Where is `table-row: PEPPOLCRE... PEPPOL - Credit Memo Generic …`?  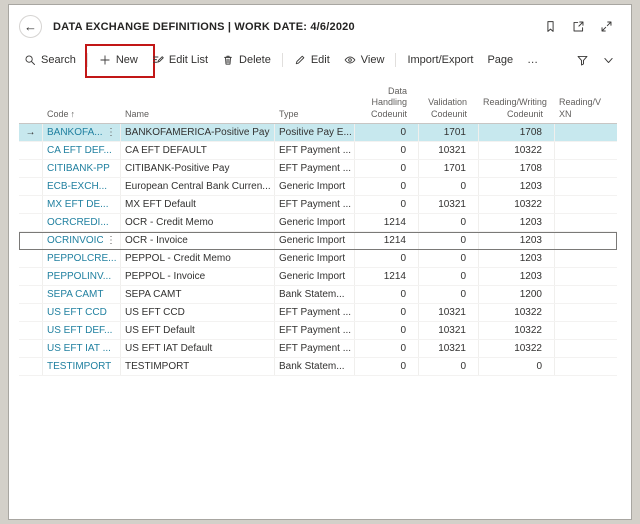
table-row: PEPPOLCRE... PEPPOL - Credit Memo Generic … is located at coordinates (318, 258).